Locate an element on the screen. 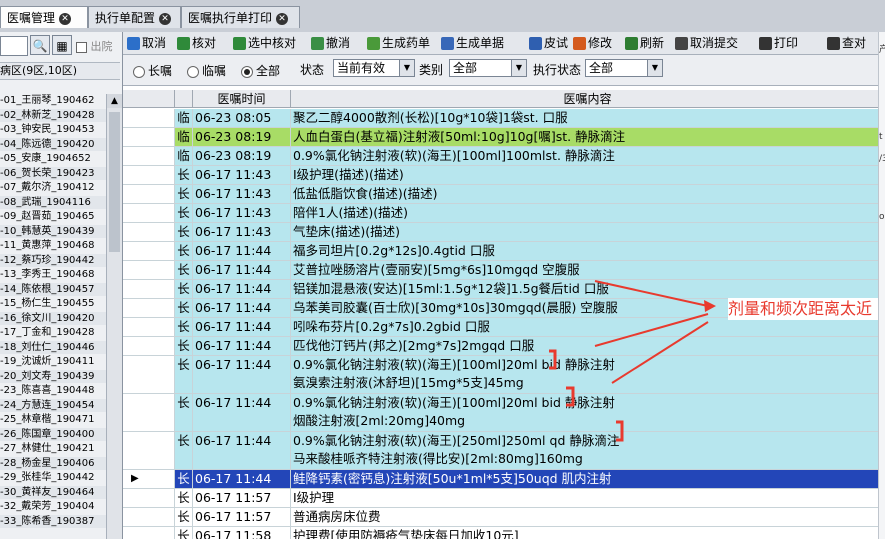 This screenshot has height=539, width=885. patient-list-item: -28_杨金星_190406 is located at coordinates (53, 463).